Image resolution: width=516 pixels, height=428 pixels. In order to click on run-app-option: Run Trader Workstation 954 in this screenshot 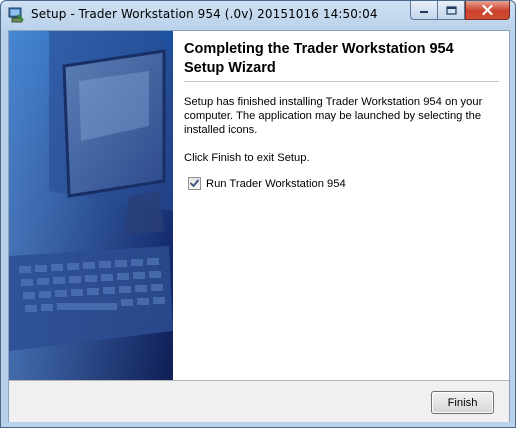, I will do `click(267, 183)`.